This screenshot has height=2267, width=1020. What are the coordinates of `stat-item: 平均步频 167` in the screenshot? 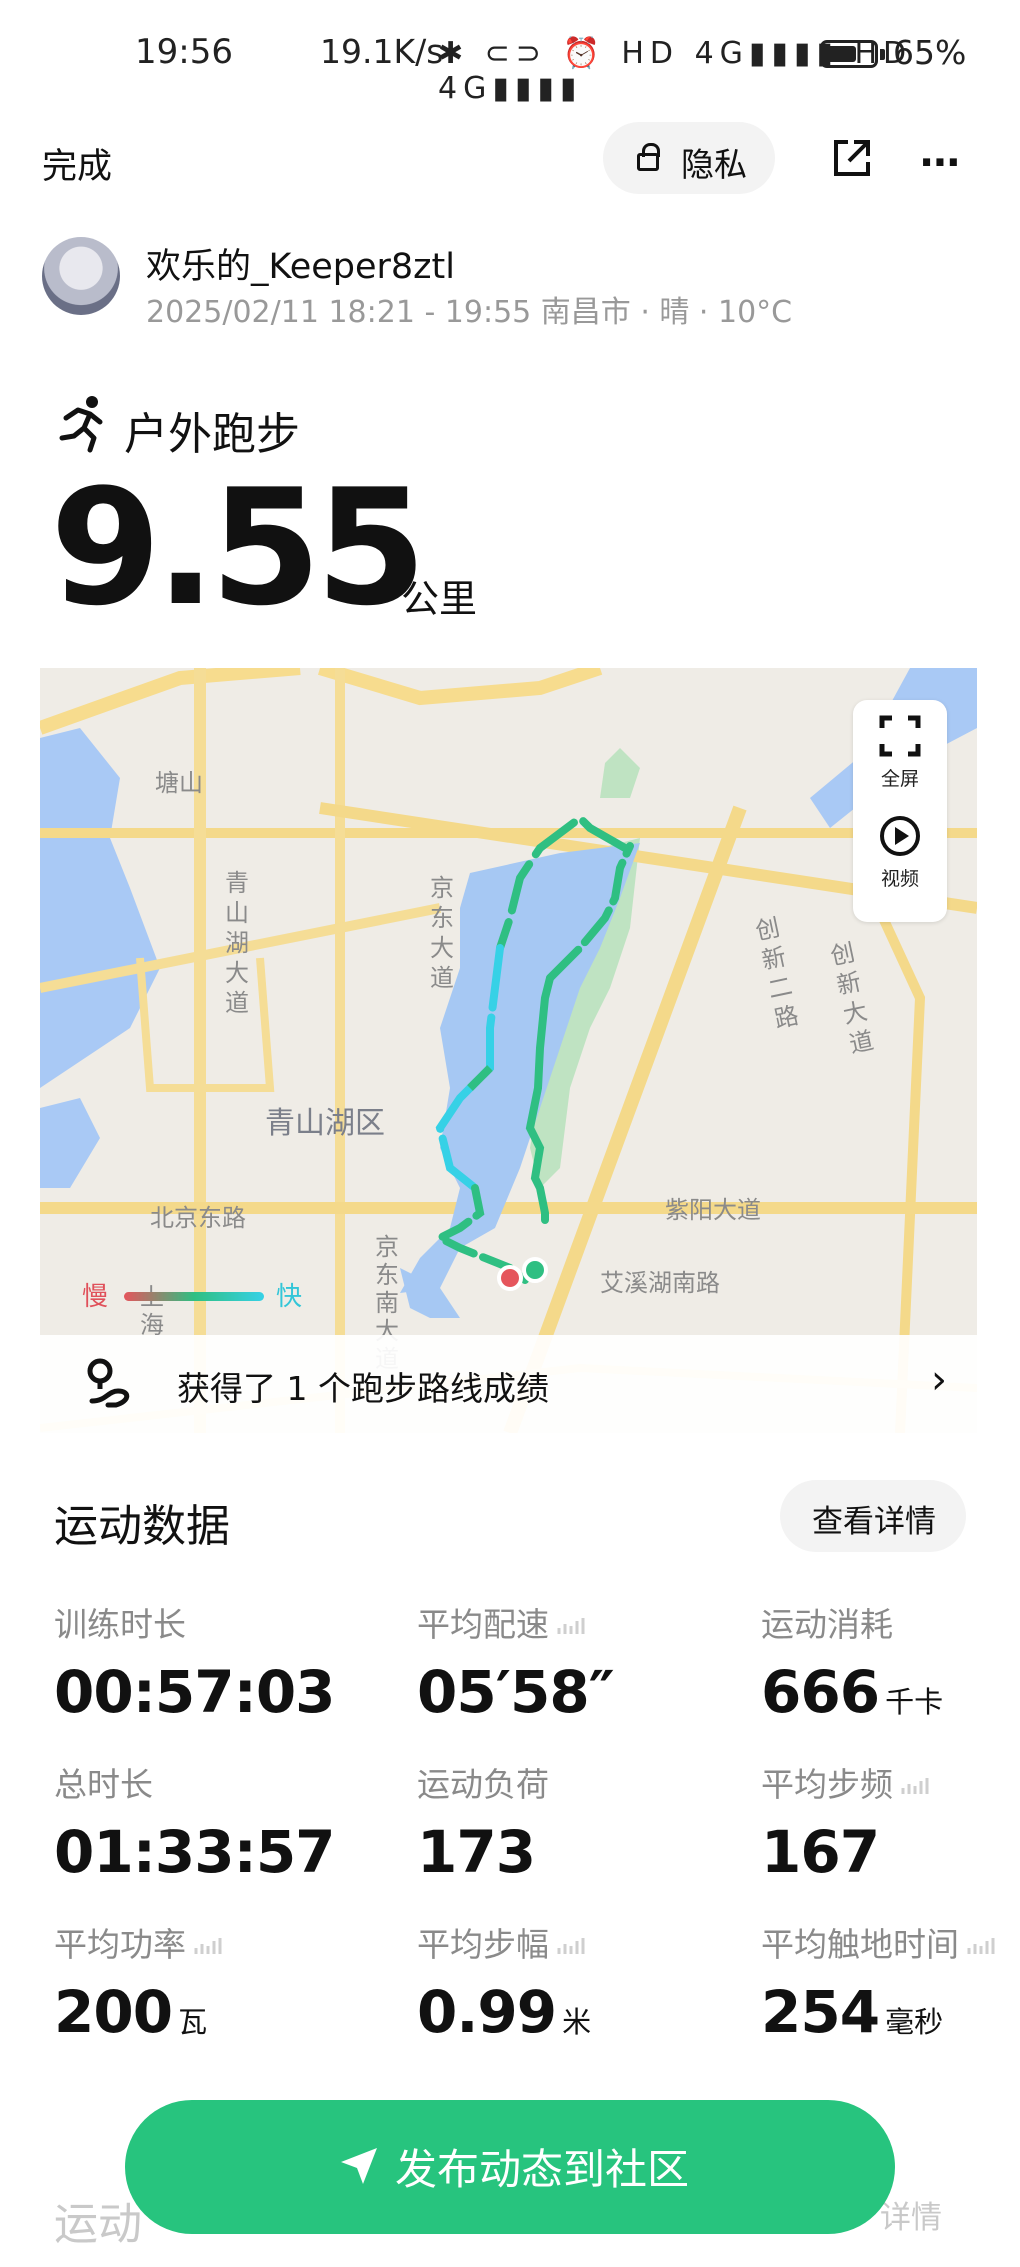 It's located at (845, 1822).